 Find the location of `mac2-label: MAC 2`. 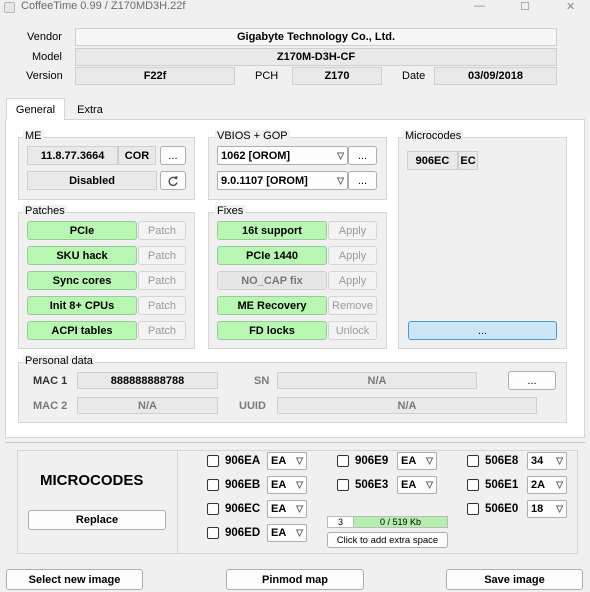

mac2-label: MAC 2 is located at coordinates (50, 406).